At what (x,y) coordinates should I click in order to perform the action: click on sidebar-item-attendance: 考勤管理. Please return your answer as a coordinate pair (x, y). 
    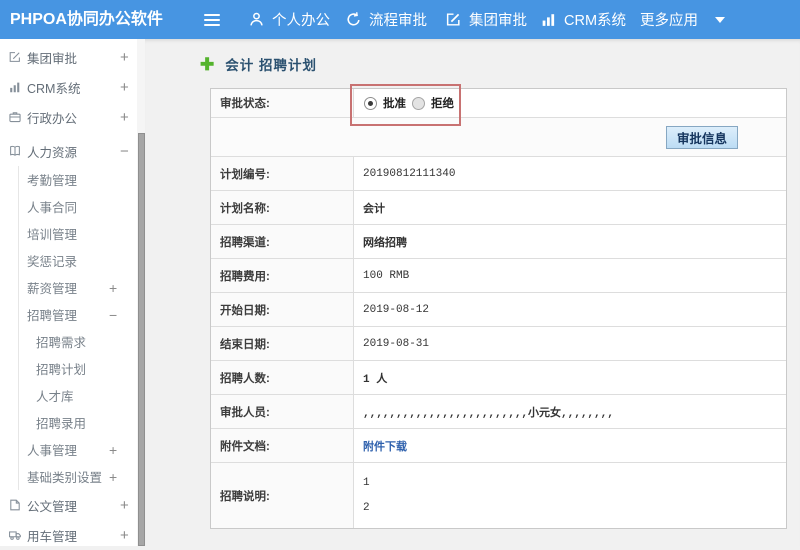
    Looking at the image, I should click on (82, 179).